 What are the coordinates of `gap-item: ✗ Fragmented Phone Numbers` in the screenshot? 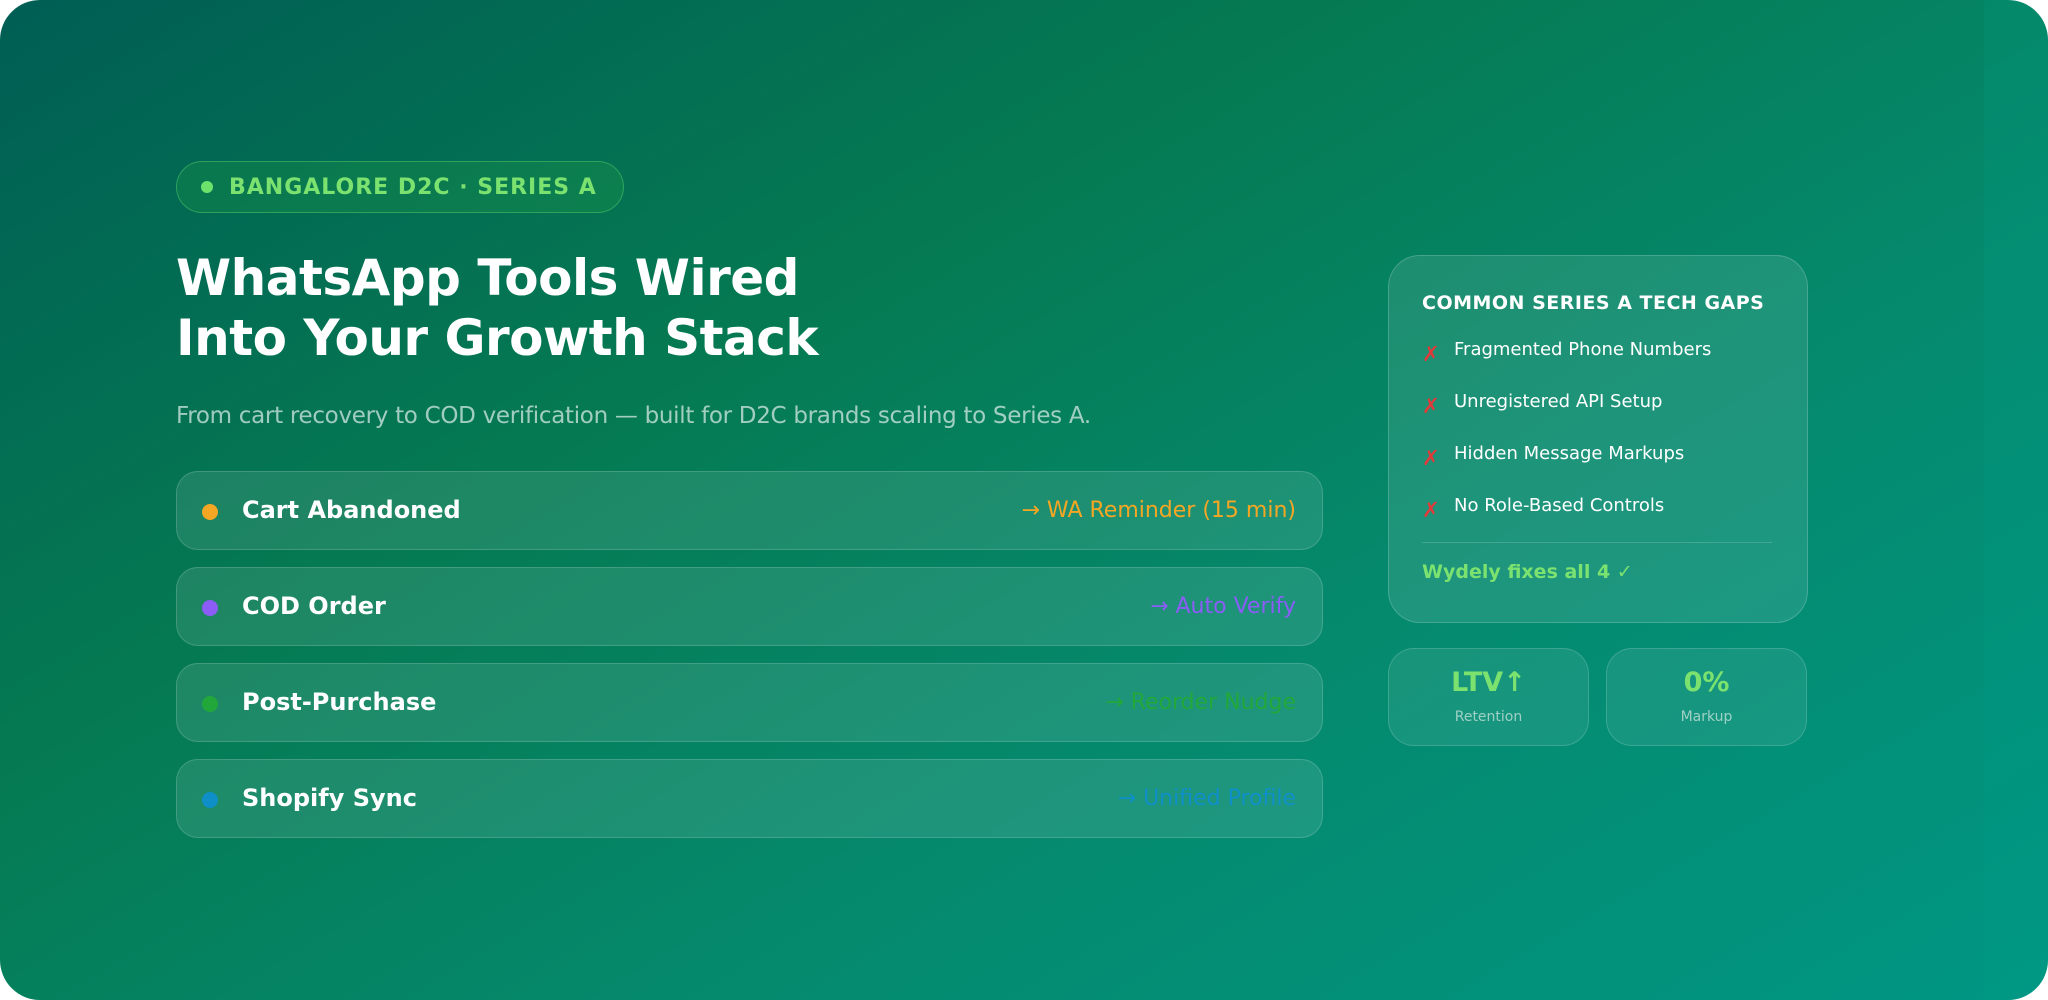 It's located at (1566, 351).